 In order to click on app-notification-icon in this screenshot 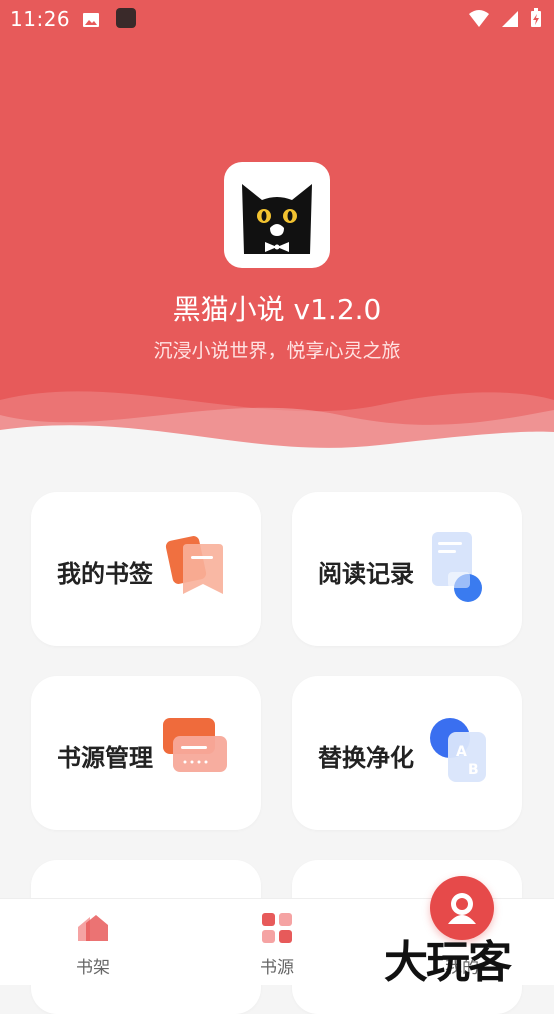, I will do `click(126, 18)`.